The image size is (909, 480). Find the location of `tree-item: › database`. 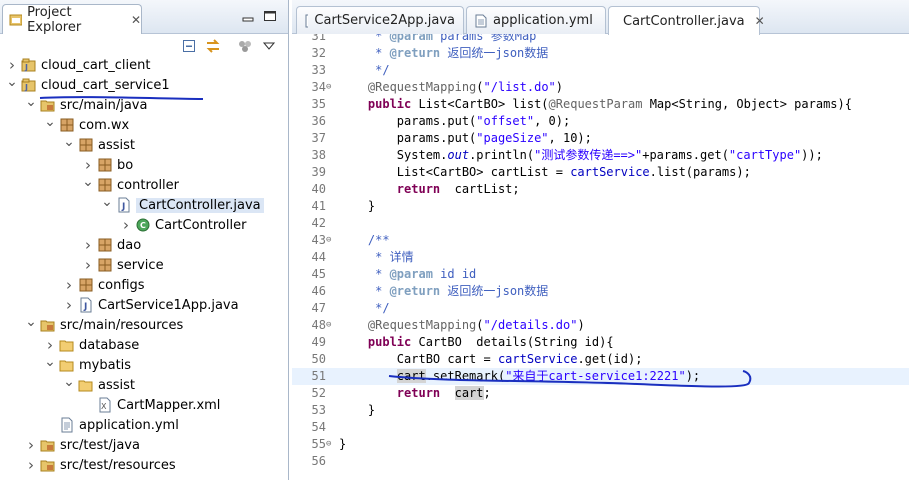

tree-item: › database is located at coordinates (91, 345).